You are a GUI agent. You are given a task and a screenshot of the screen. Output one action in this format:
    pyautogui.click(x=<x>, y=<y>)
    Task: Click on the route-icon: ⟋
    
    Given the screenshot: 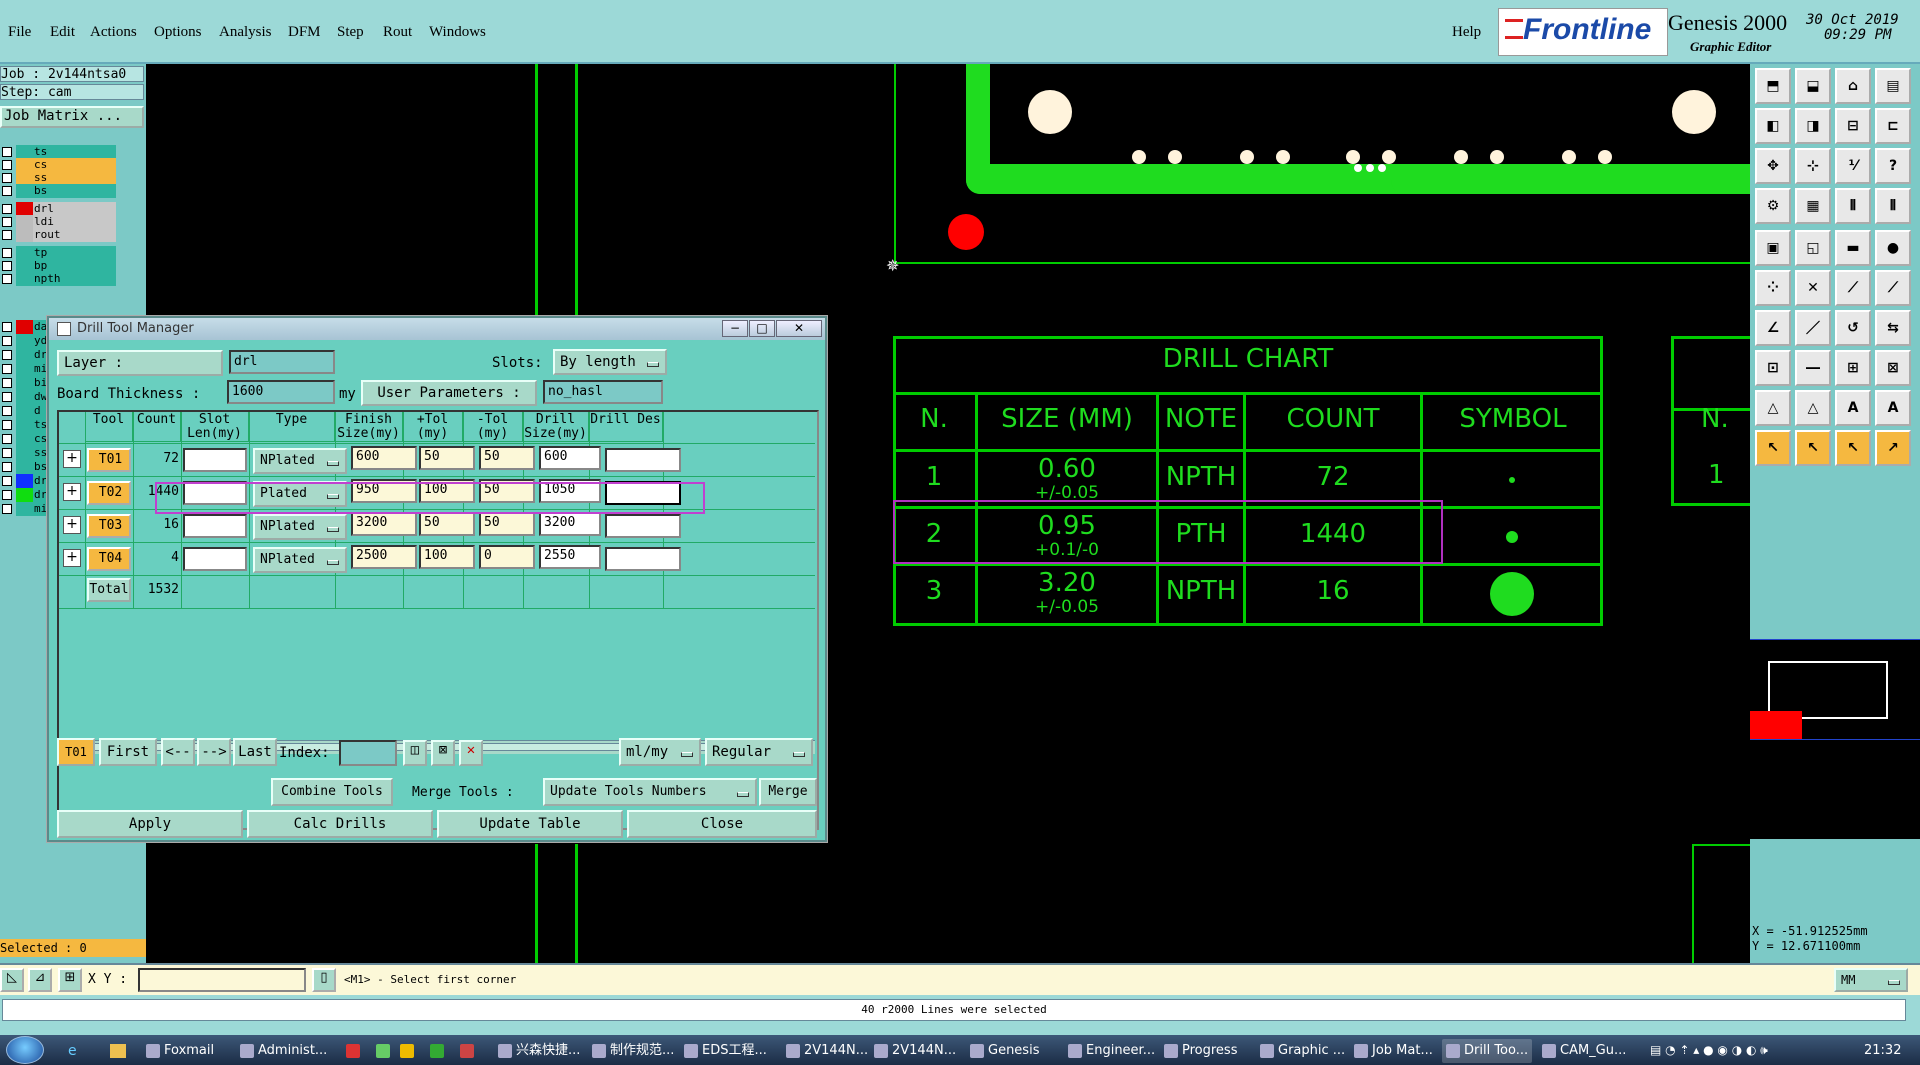 What is the action you would take?
    pyautogui.click(x=1853, y=288)
    